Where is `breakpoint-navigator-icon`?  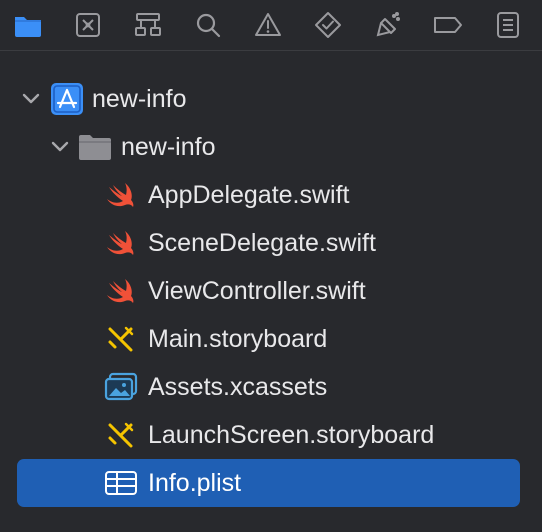
breakpoint-navigator-icon is located at coordinates (448, 25).